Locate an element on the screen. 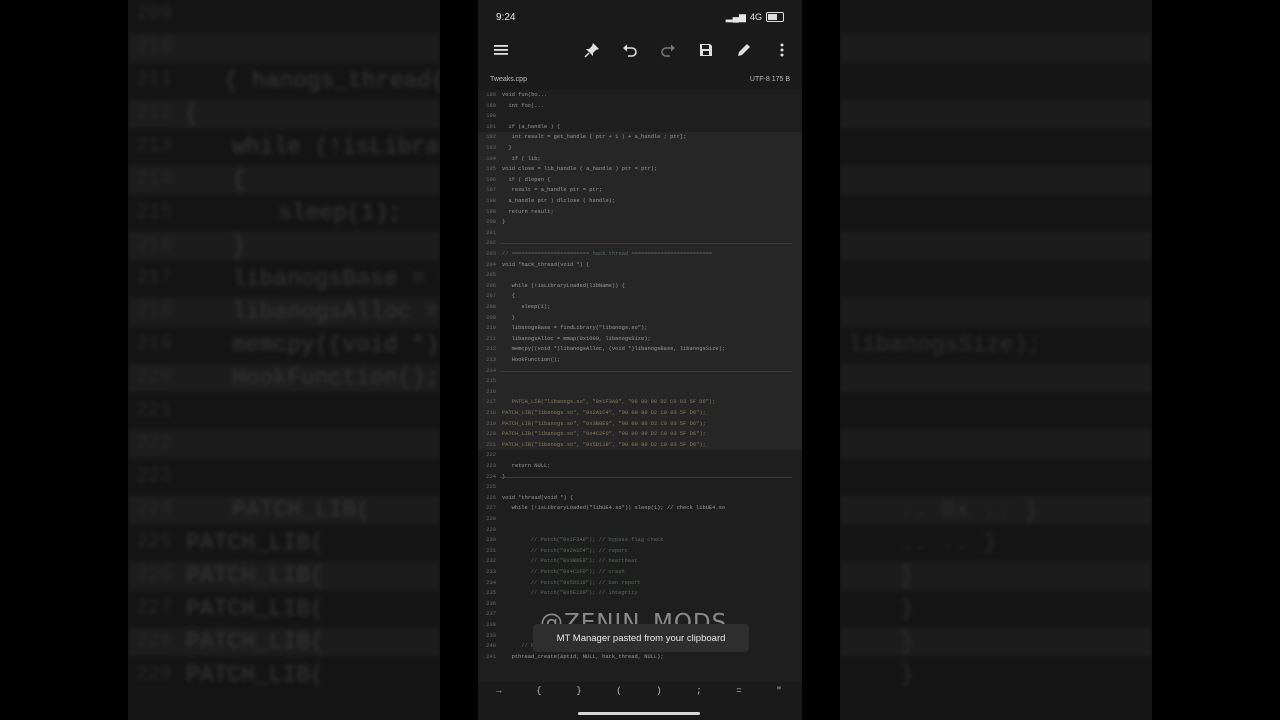 This screenshot has width=1280, height=720. line-number: 197 is located at coordinates (491, 190).